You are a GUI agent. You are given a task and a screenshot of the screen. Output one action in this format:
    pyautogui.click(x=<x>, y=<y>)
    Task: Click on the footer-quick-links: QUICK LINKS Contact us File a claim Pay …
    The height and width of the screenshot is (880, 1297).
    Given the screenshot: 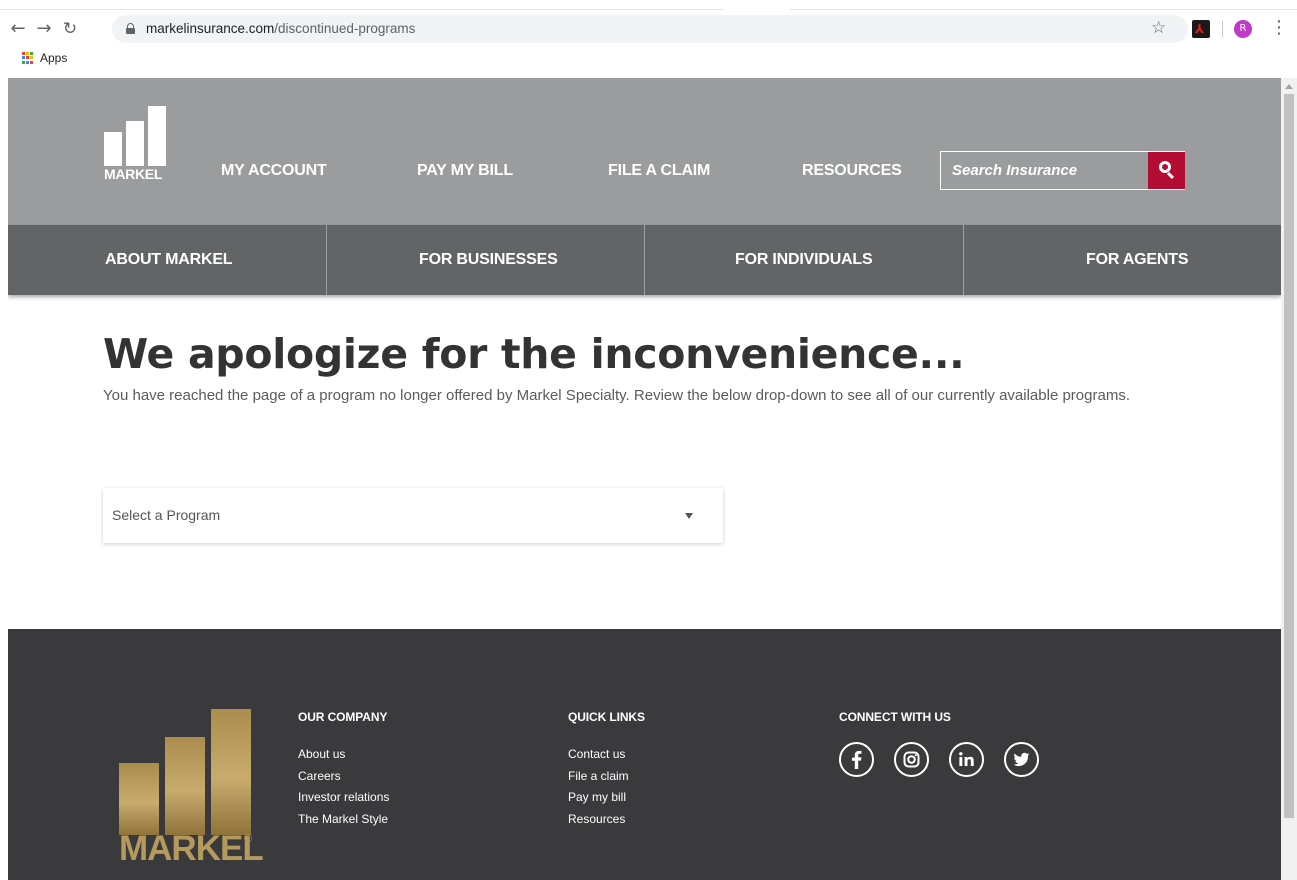 What is the action you would take?
    pyautogui.click(x=606, y=770)
    